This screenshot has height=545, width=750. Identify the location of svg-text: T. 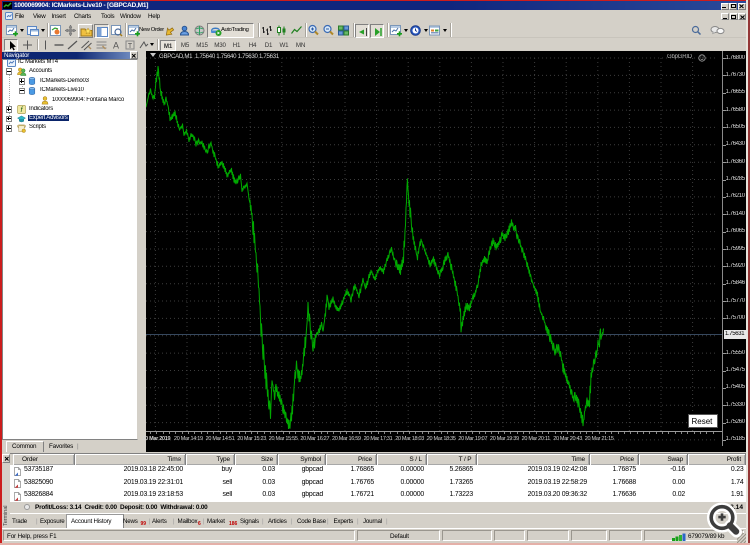
(130, 46).